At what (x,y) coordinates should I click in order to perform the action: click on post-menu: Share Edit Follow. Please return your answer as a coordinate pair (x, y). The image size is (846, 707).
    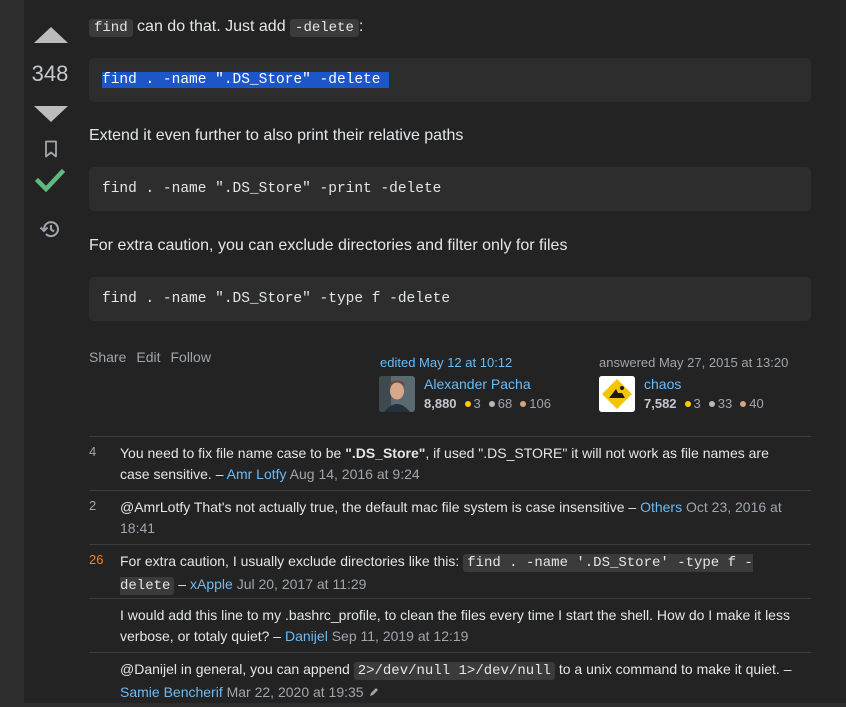
    Looking at the image, I should click on (155, 357).